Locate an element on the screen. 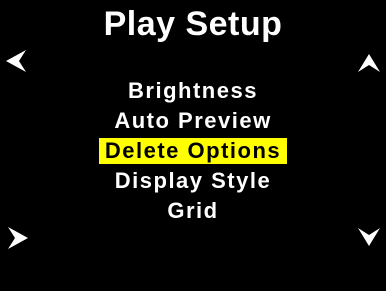 This screenshot has height=291, width=386. previous-page-button is located at coordinates (17, 61).